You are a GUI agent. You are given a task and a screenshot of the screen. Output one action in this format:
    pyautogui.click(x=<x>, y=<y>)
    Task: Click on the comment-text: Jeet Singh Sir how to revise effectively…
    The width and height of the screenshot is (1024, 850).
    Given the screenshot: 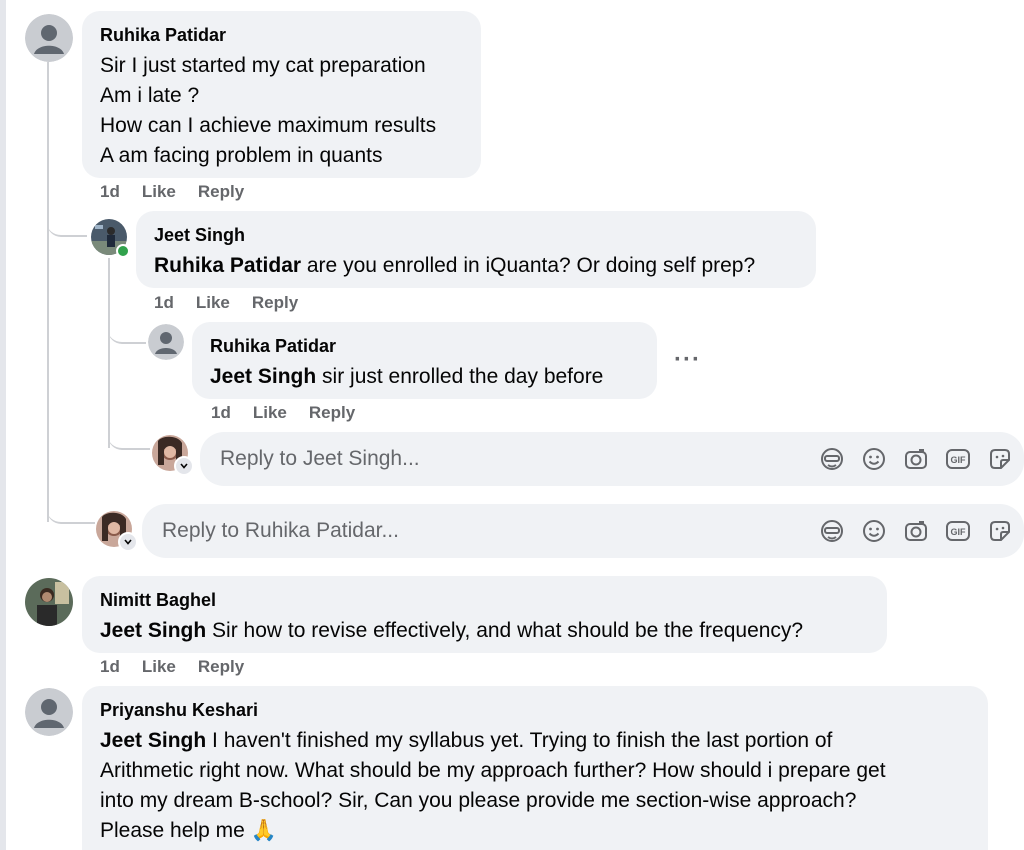 What is the action you would take?
    pyautogui.click(x=484, y=631)
    